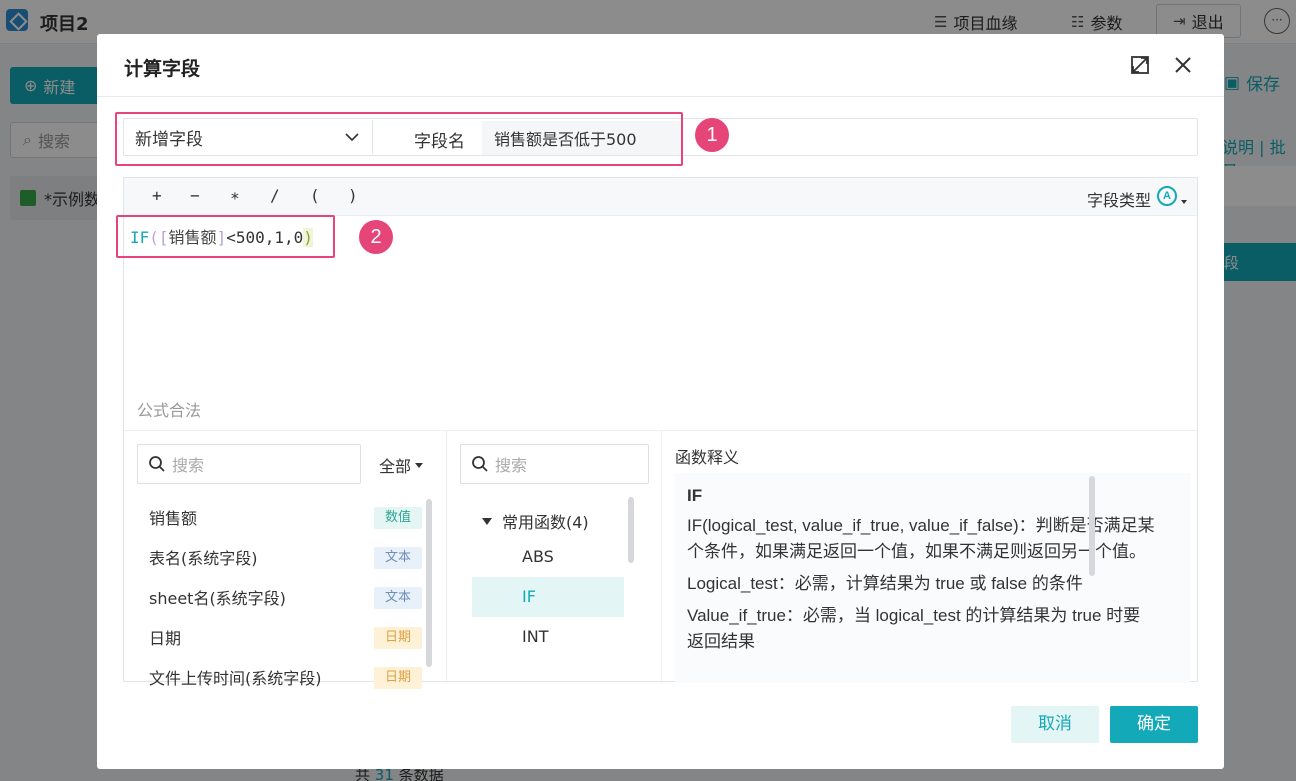 The height and width of the screenshot is (781, 1296). What do you see at coordinates (660, 197) in the screenshot?
I see `operator-toolbar: + − ∗ / ( ) 字段类型 A` at bounding box center [660, 197].